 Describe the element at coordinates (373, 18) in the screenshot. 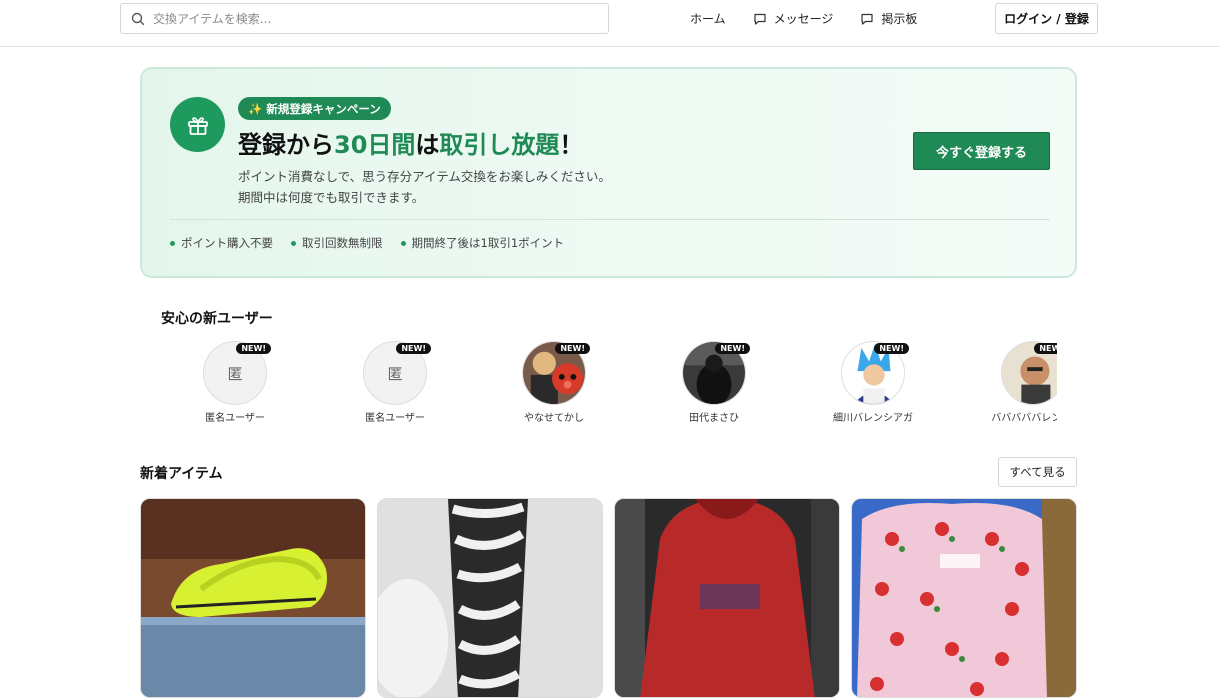

I see `search-input` at that location.